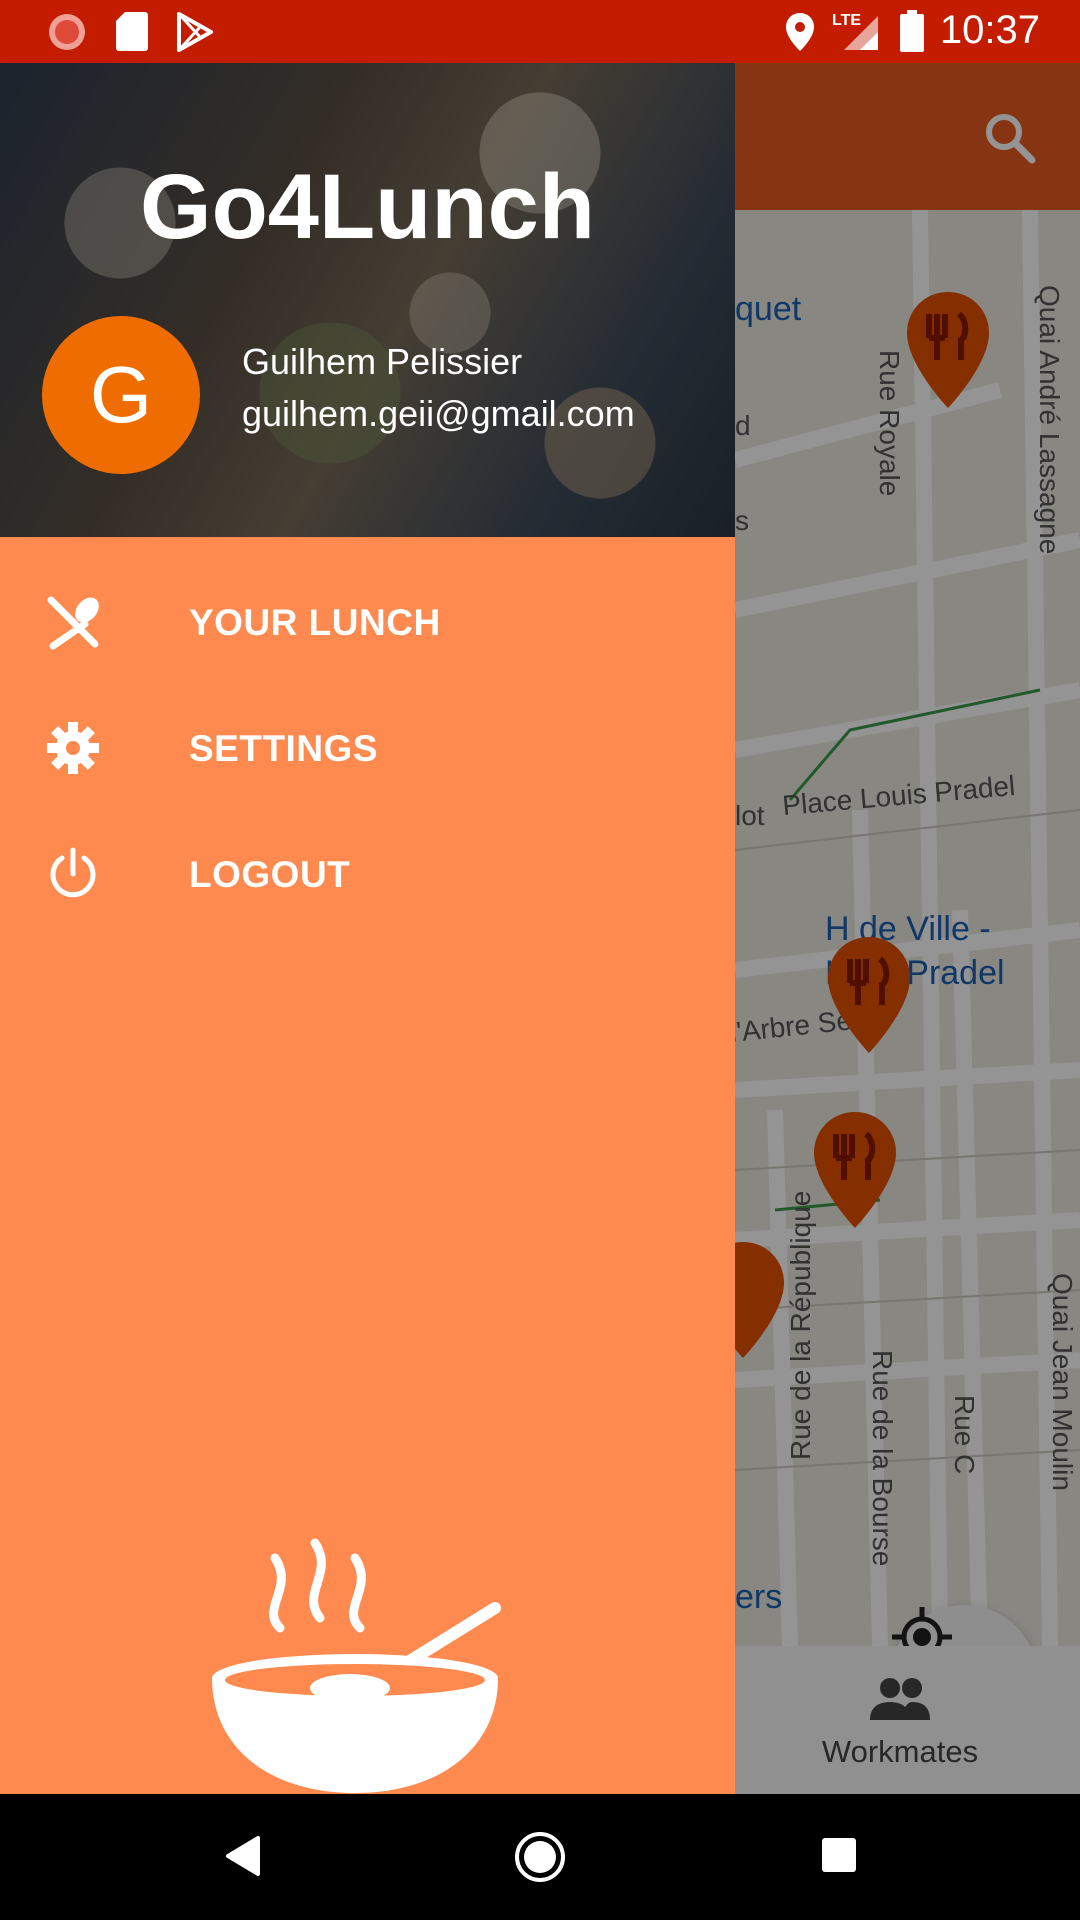  Describe the element at coordinates (839, 1855) in the screenshot. I see `recents-icon` at that location.